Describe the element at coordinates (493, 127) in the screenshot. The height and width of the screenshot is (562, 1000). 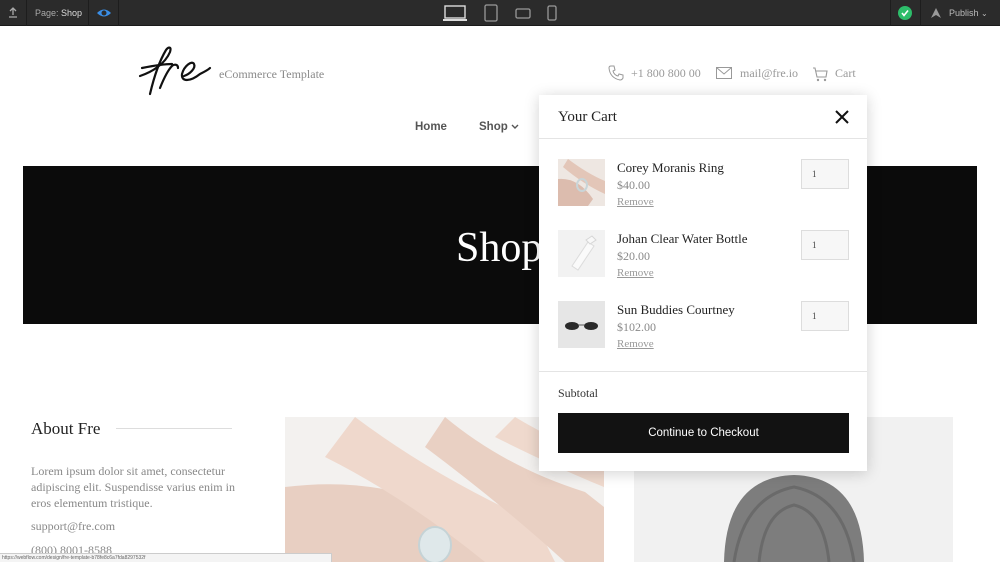
I see `nav-shop-label: Shop` at that location.